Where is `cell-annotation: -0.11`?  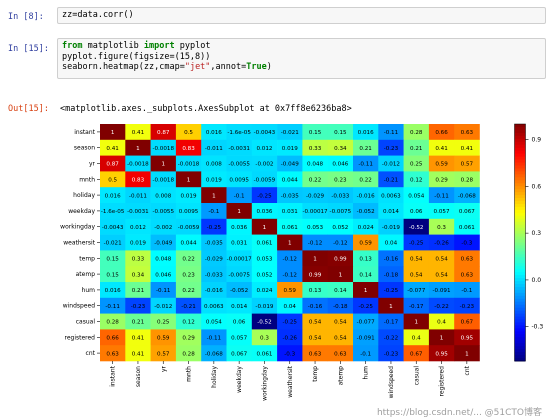
cell-annotation: -0.11 is located at coordinates (112, 307).